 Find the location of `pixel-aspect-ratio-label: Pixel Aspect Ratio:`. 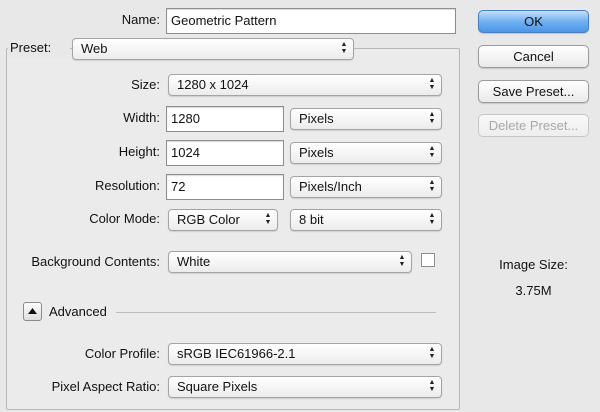

pixel-aspect-ratio-label: Pixel Aspect Ratio: is located at coordinates (105, 386).